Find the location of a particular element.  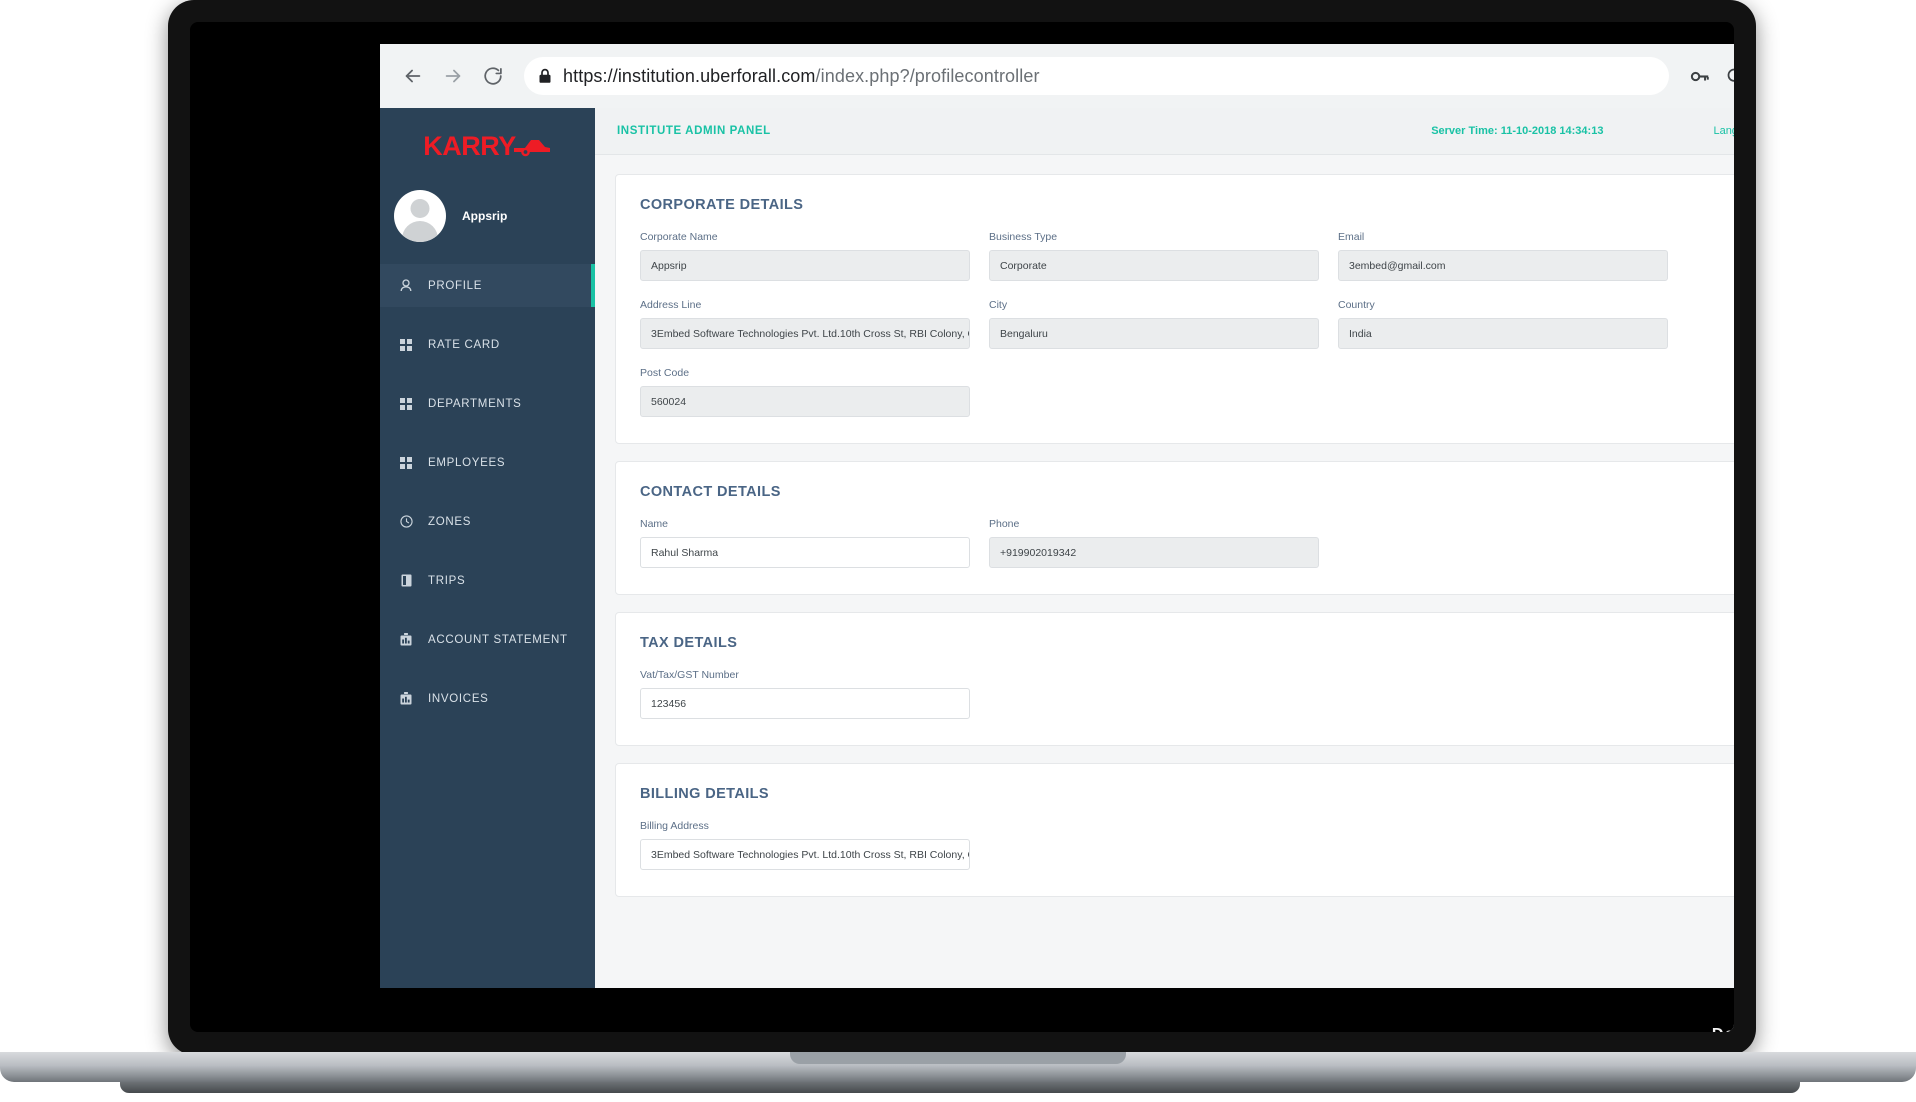

section-title: CORPORATE DETAILS is located at coordinates (722, 205).